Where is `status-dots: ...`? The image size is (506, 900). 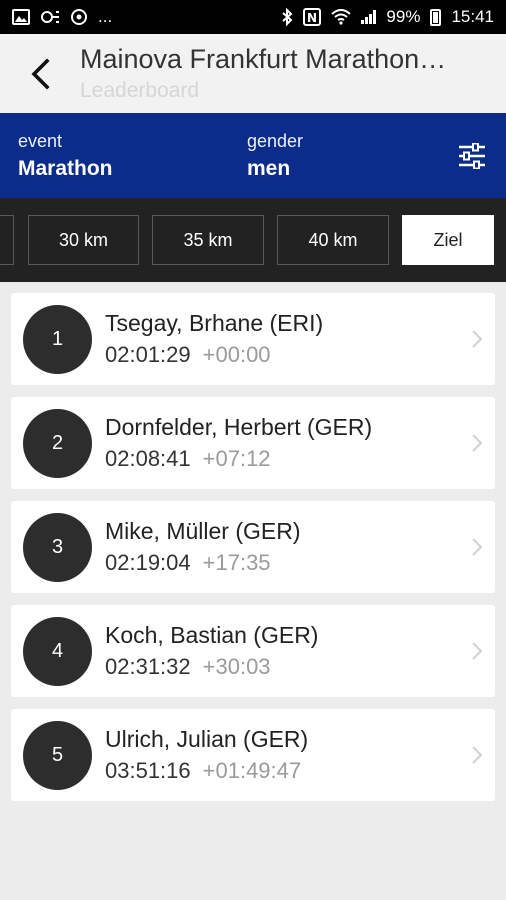
status-dots: ... is located at coordinates (105, 16).